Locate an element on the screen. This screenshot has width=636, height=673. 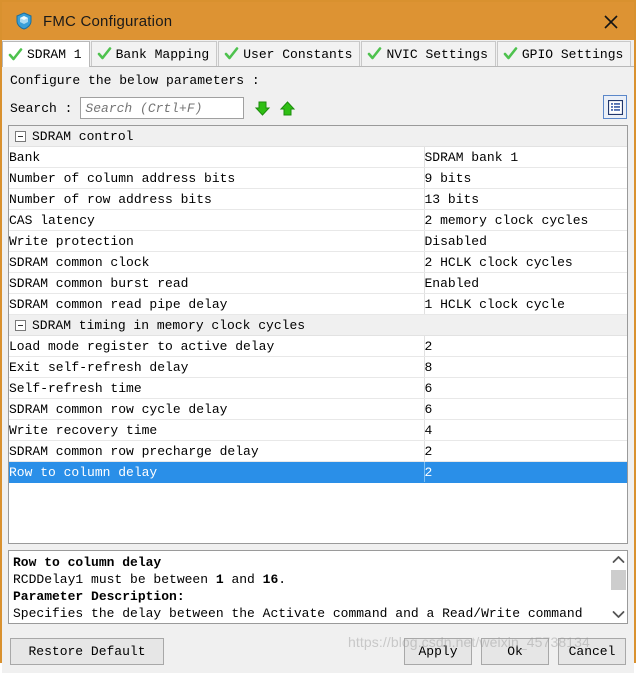
search-label: Search : is located at coordinates (41, 108).